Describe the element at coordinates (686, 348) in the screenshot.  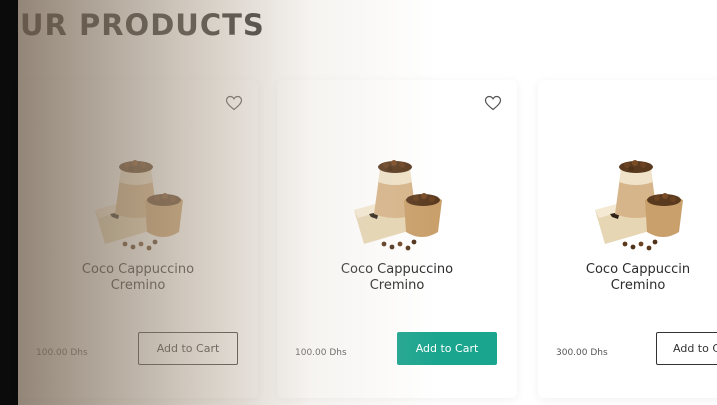
I see `add-to-cart-button: Add to C` at that location.